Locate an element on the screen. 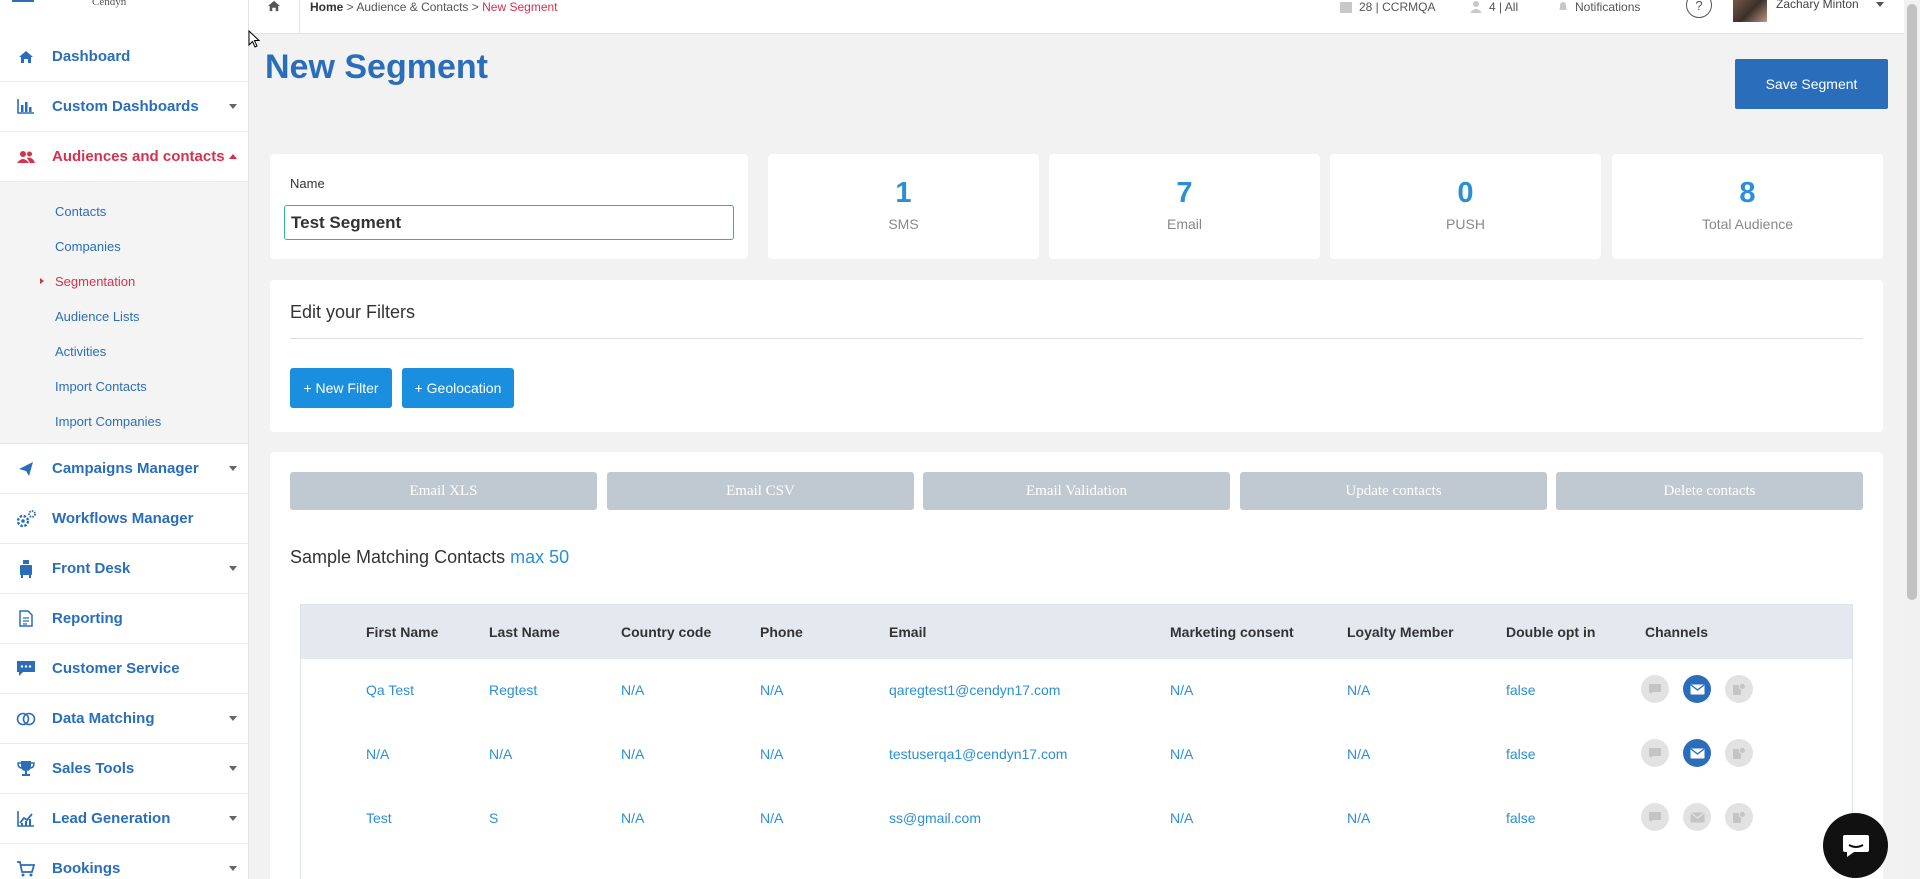 The height and width of the screenshot is (879, 1920). home-button is located at coordinates (274, 17).